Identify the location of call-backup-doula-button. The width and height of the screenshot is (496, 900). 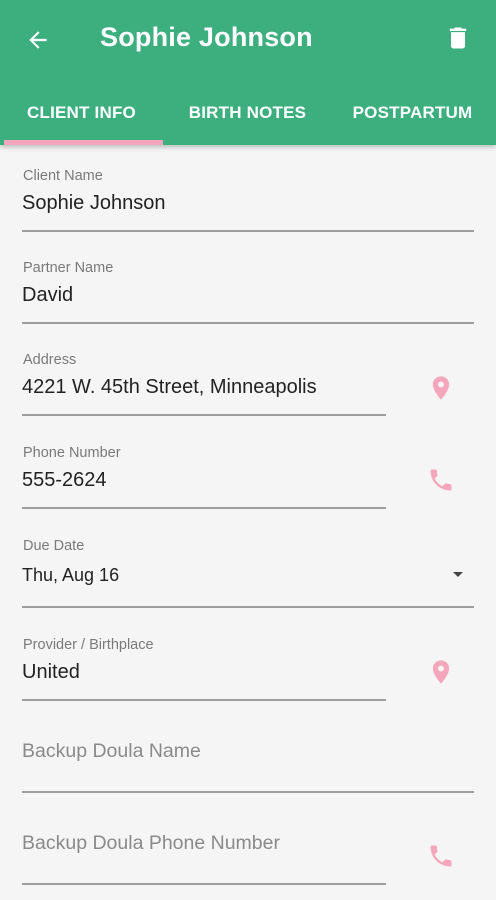
(441, 856).